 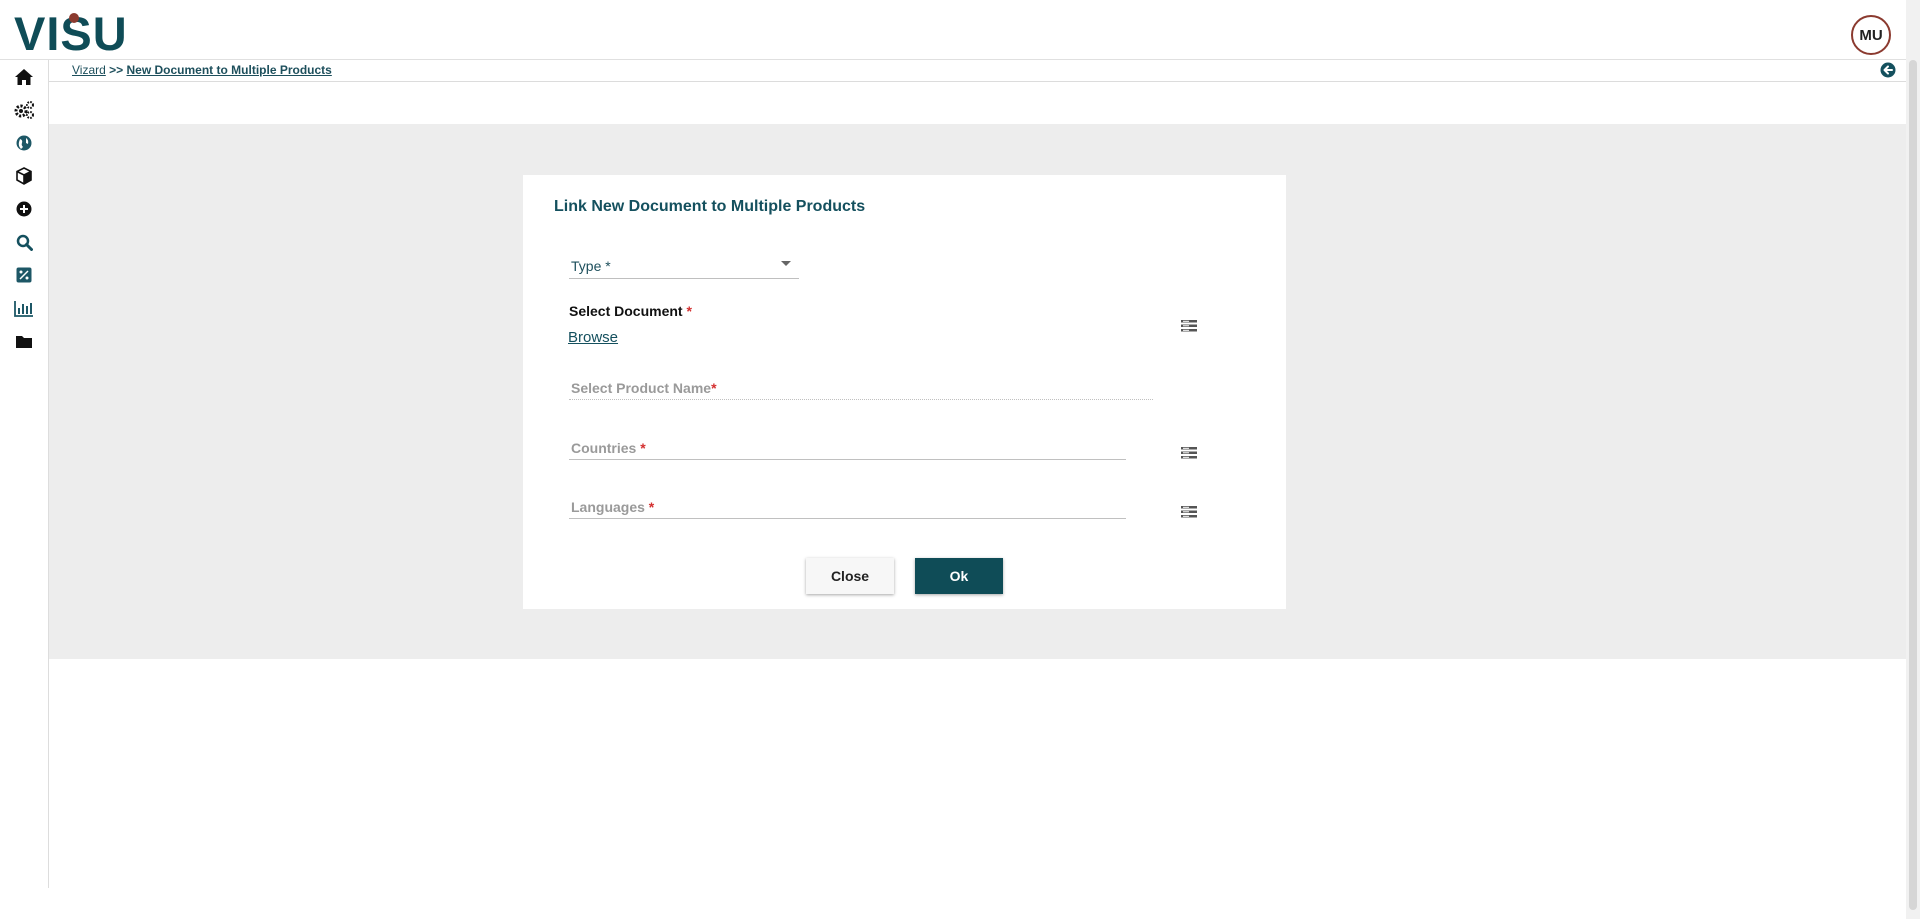 I want to click on back-arrow-icon, so click(x=1888, y=70).